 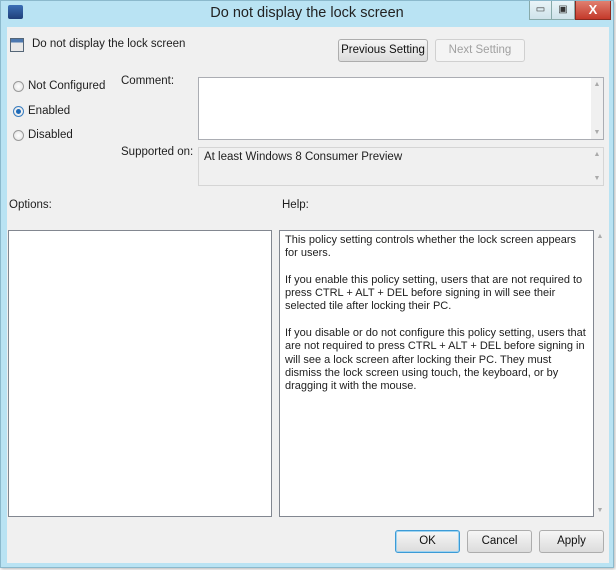 I want to click on radio-label: Enabled, so click(x=49, y=111).